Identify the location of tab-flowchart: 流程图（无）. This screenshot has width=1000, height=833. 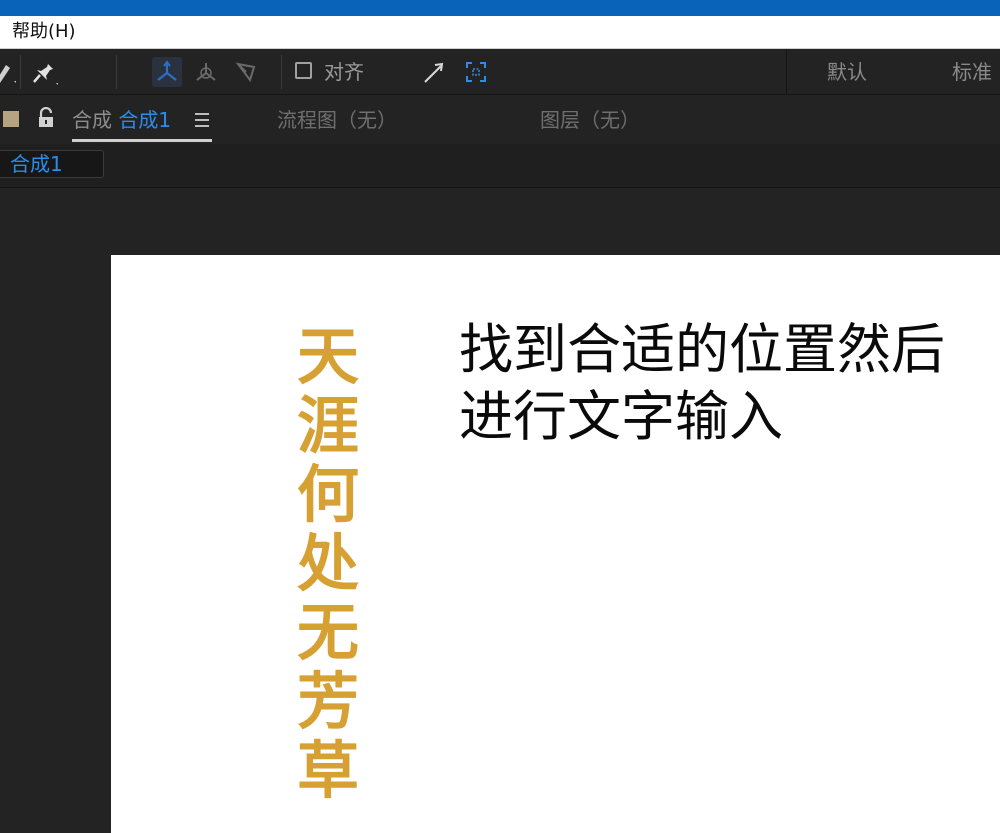
(337, 120).